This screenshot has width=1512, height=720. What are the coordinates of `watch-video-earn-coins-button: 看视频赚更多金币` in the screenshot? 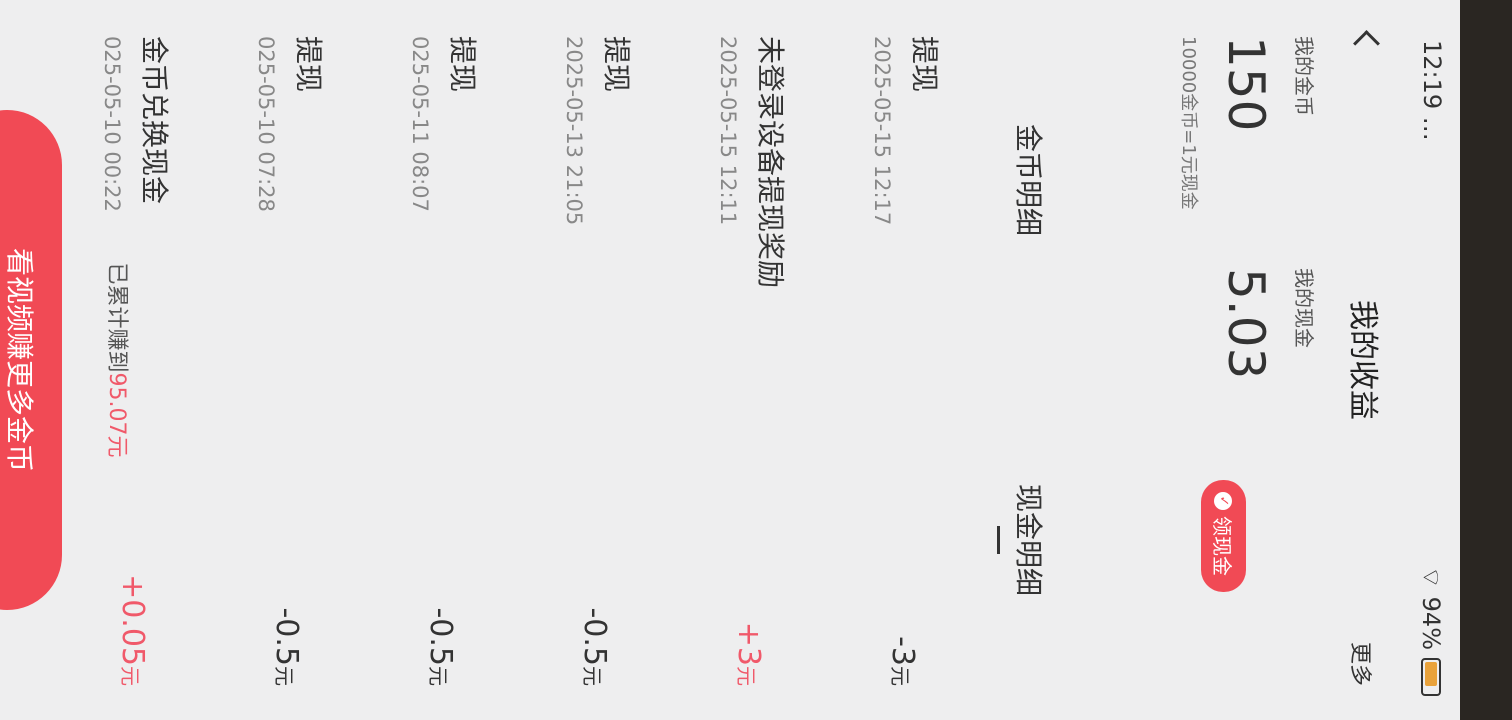 It's located at (31, 360).